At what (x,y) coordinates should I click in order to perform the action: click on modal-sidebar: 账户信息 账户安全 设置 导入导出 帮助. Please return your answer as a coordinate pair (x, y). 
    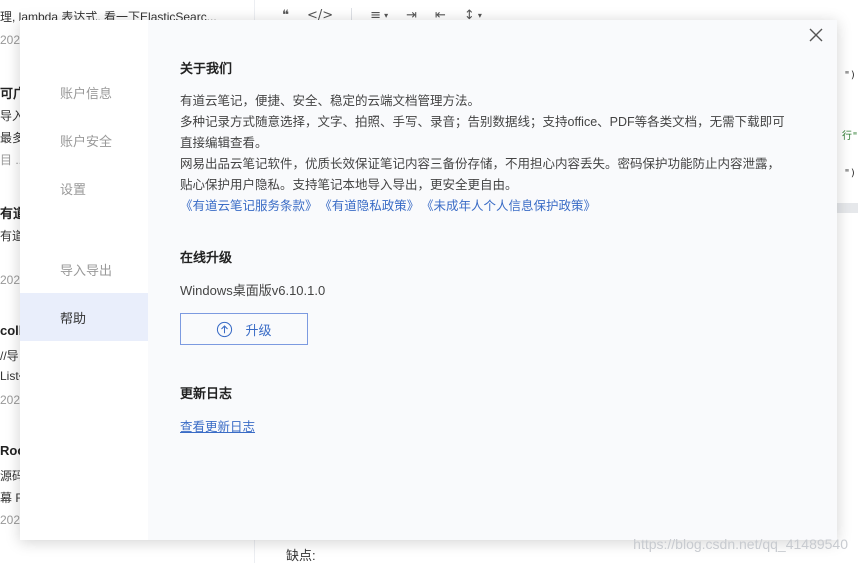
    Looking at the image, I should click on (84, 280).